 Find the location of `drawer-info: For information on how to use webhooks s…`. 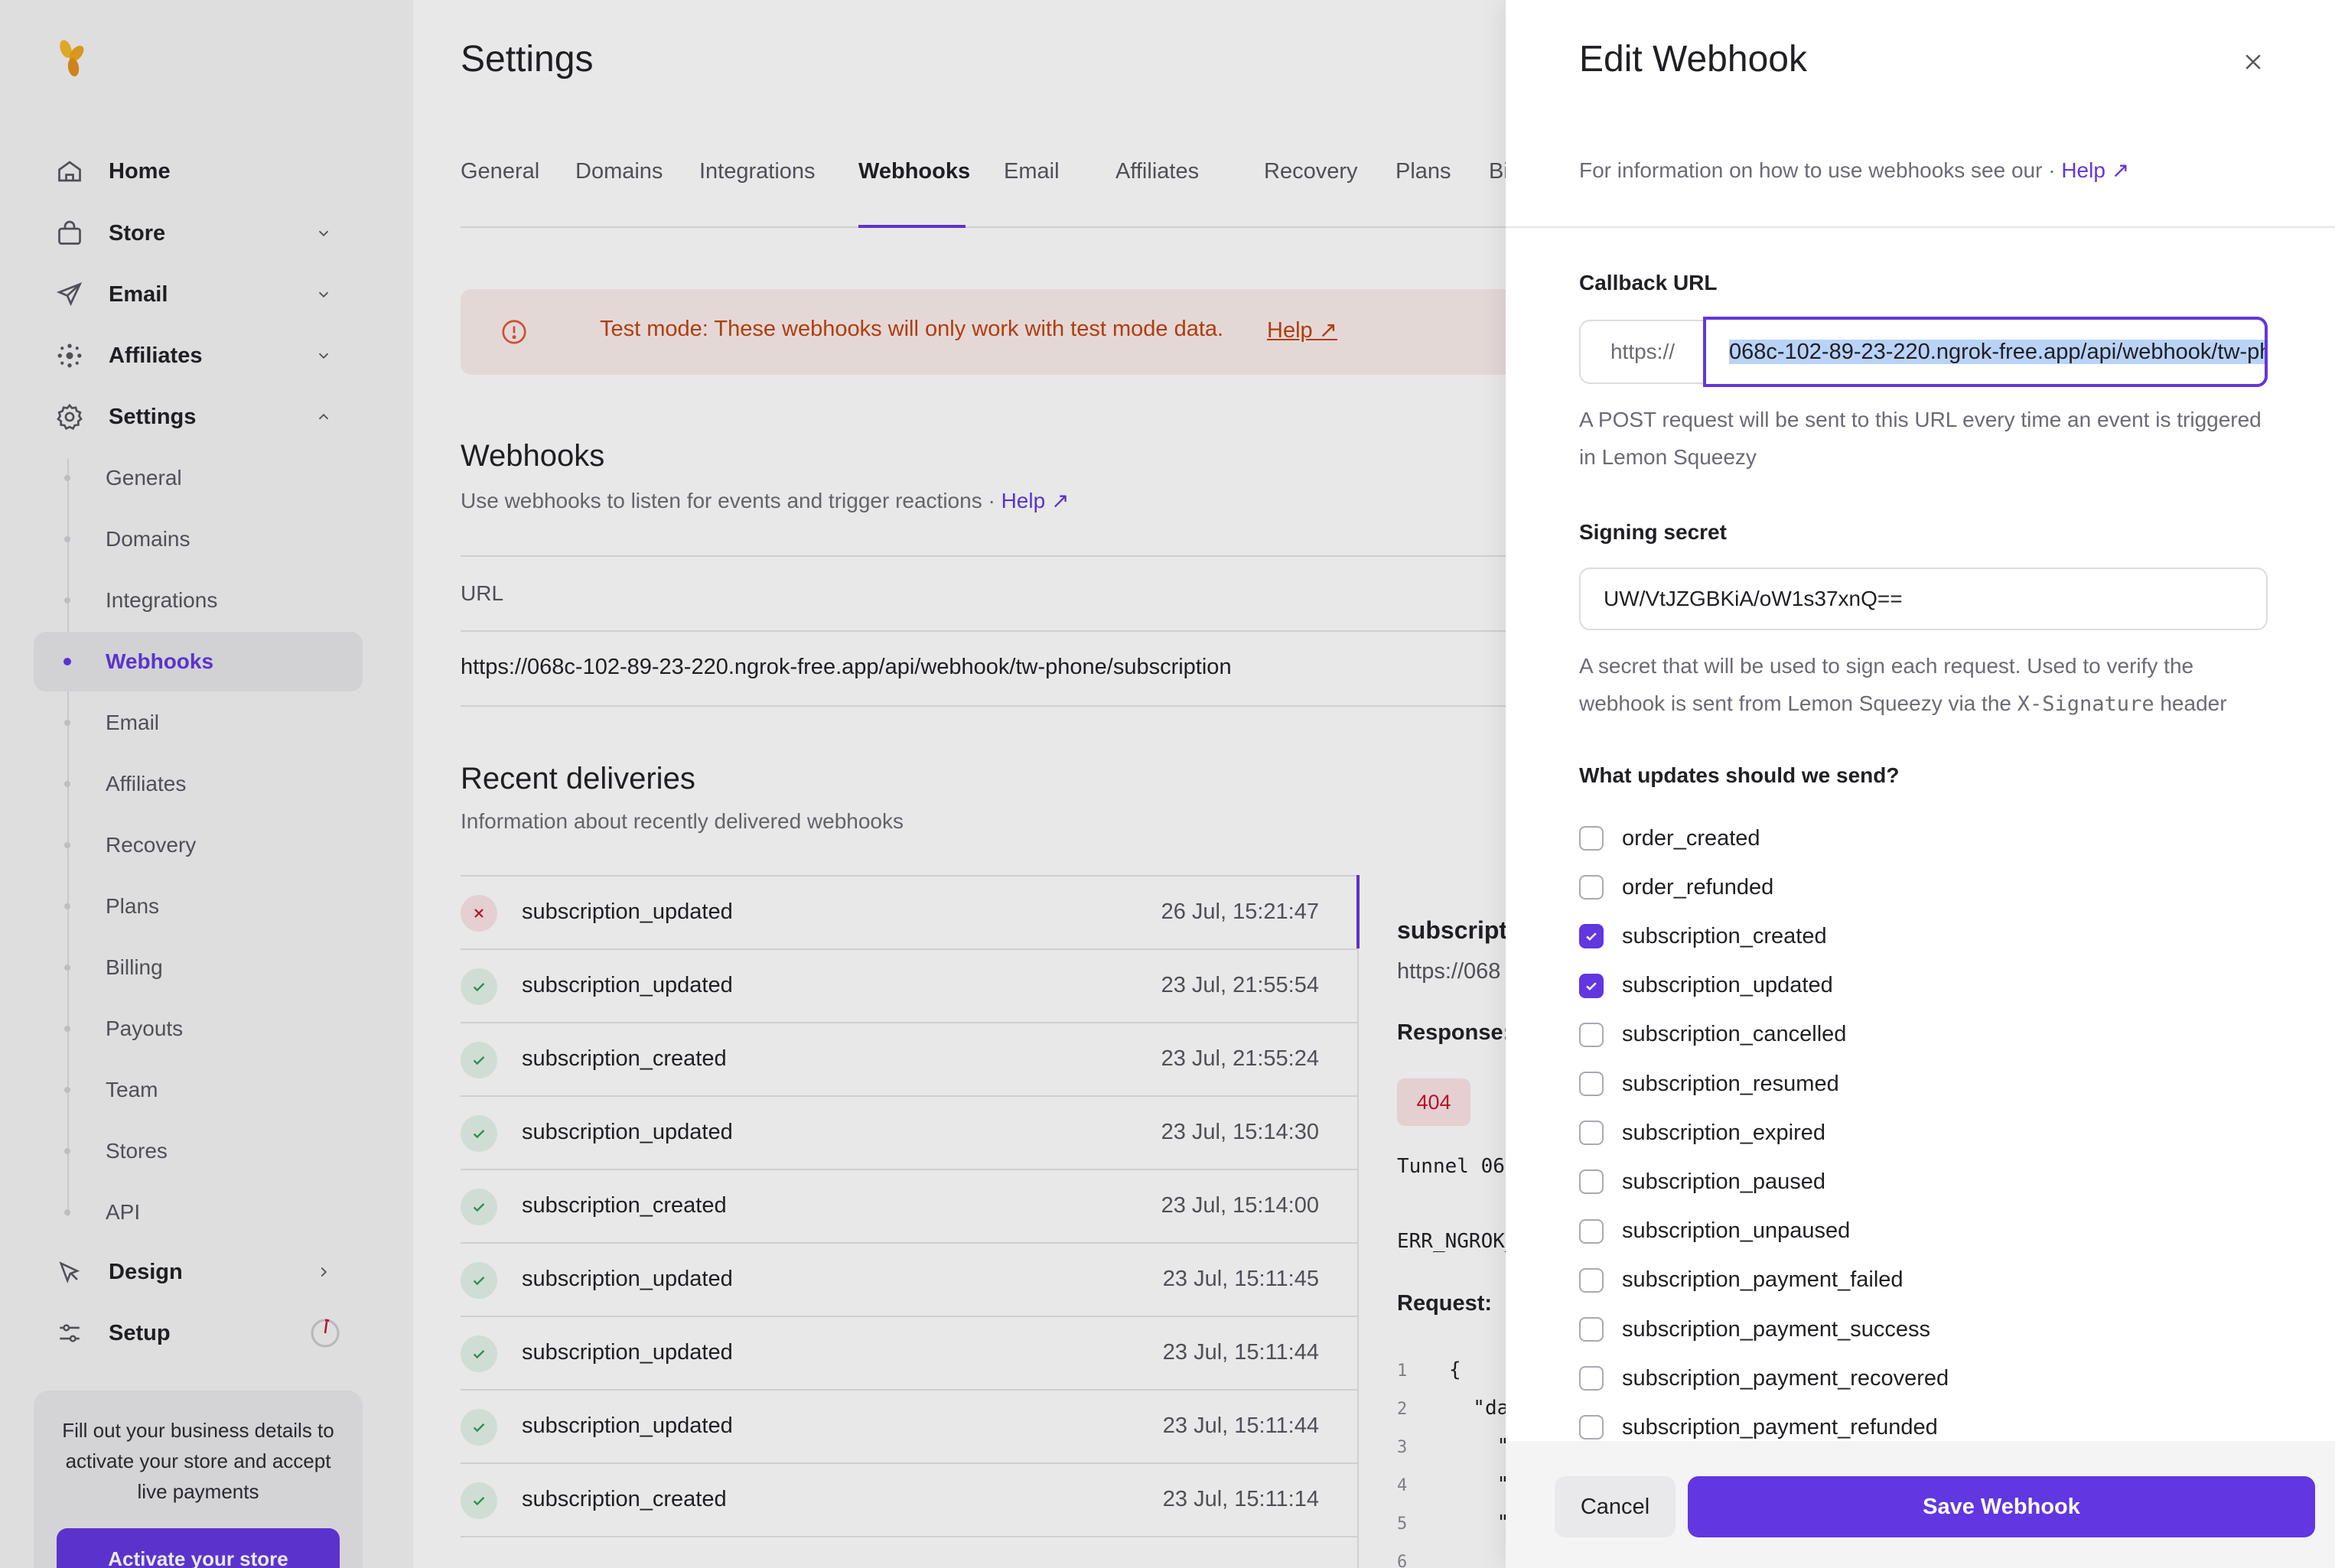

drawer-info: For information on how to use webhooks s… is located at coordinates (1854, 170).